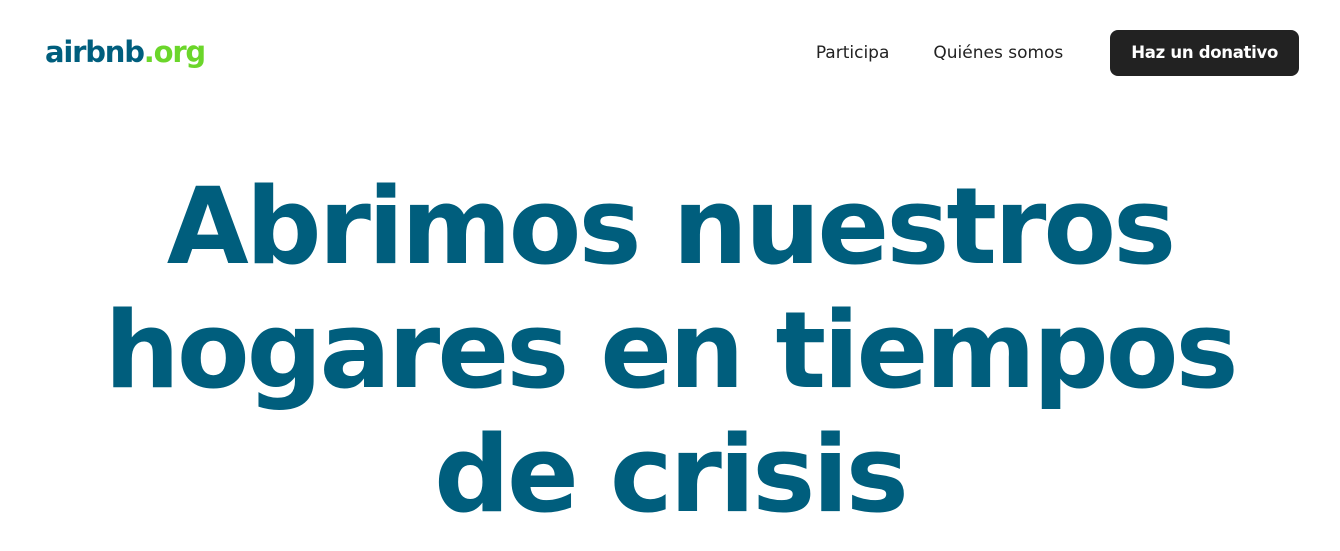  Describe the element at coordinates (853, 53) in the screenshot. I see `nav-link-participa: Participa` at that location.